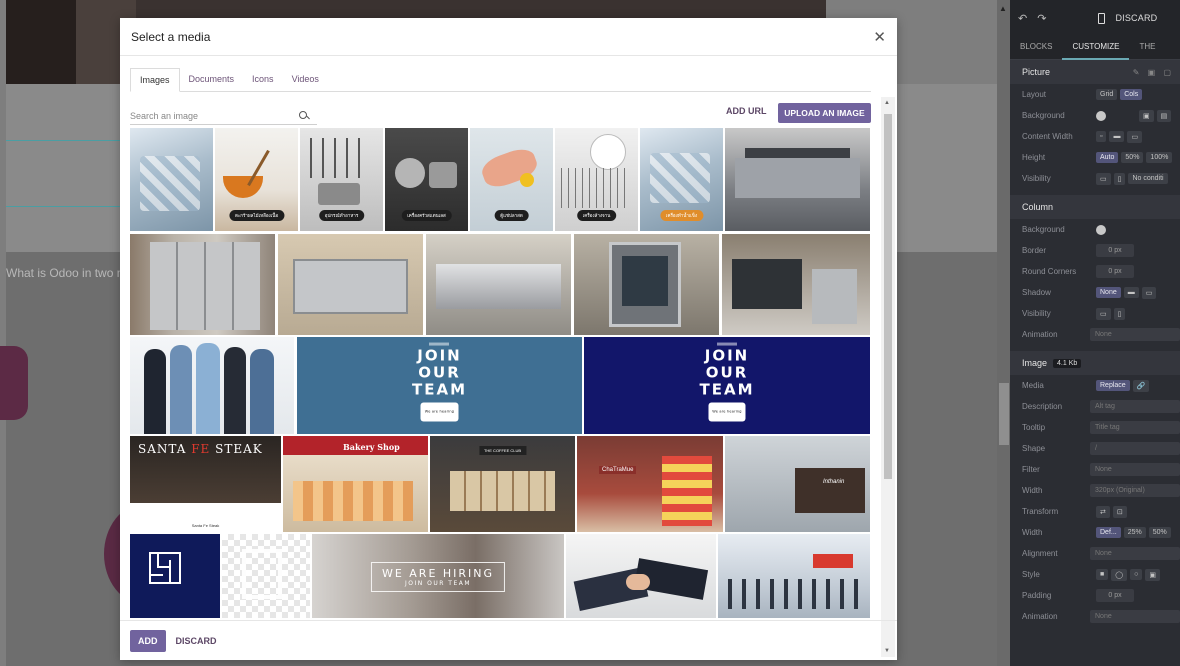 The height and width of the screenshot is (666, 1180). Describe the element at coordinates (1115, 595) in the screenshot. I see `padding-input: 0 px` at that location.